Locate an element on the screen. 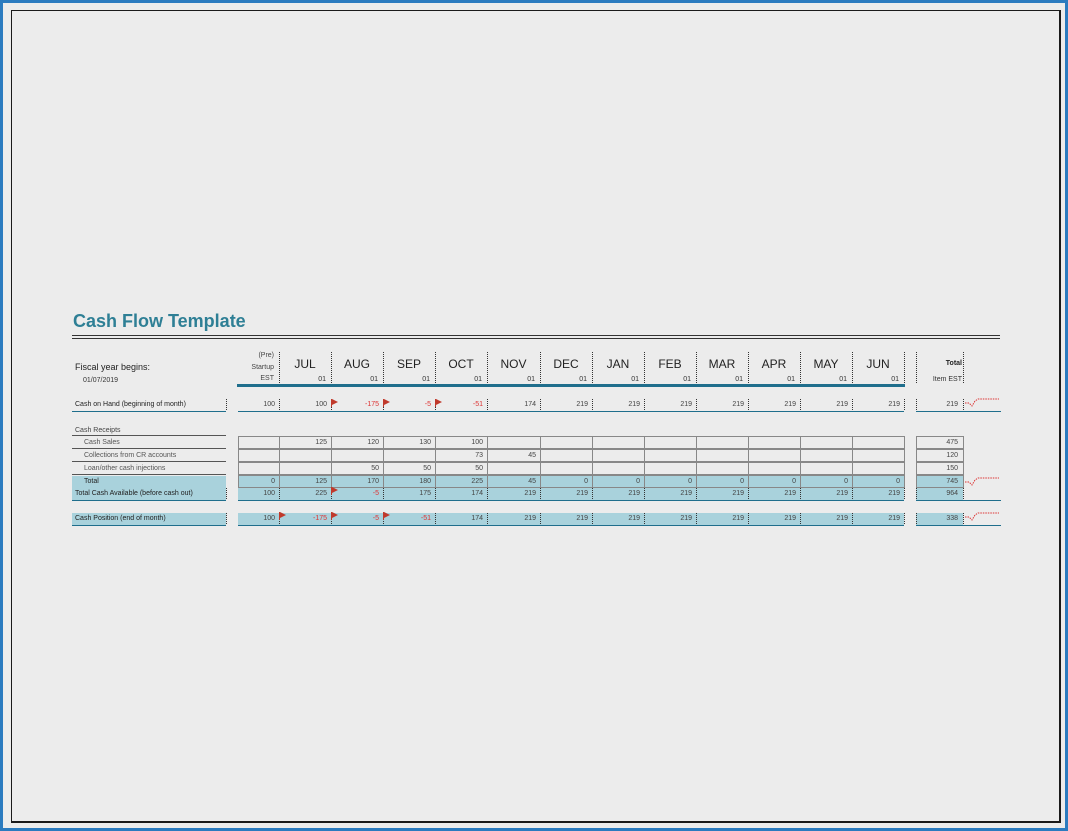  cash_position-underline is located at coordinates (149, 525).